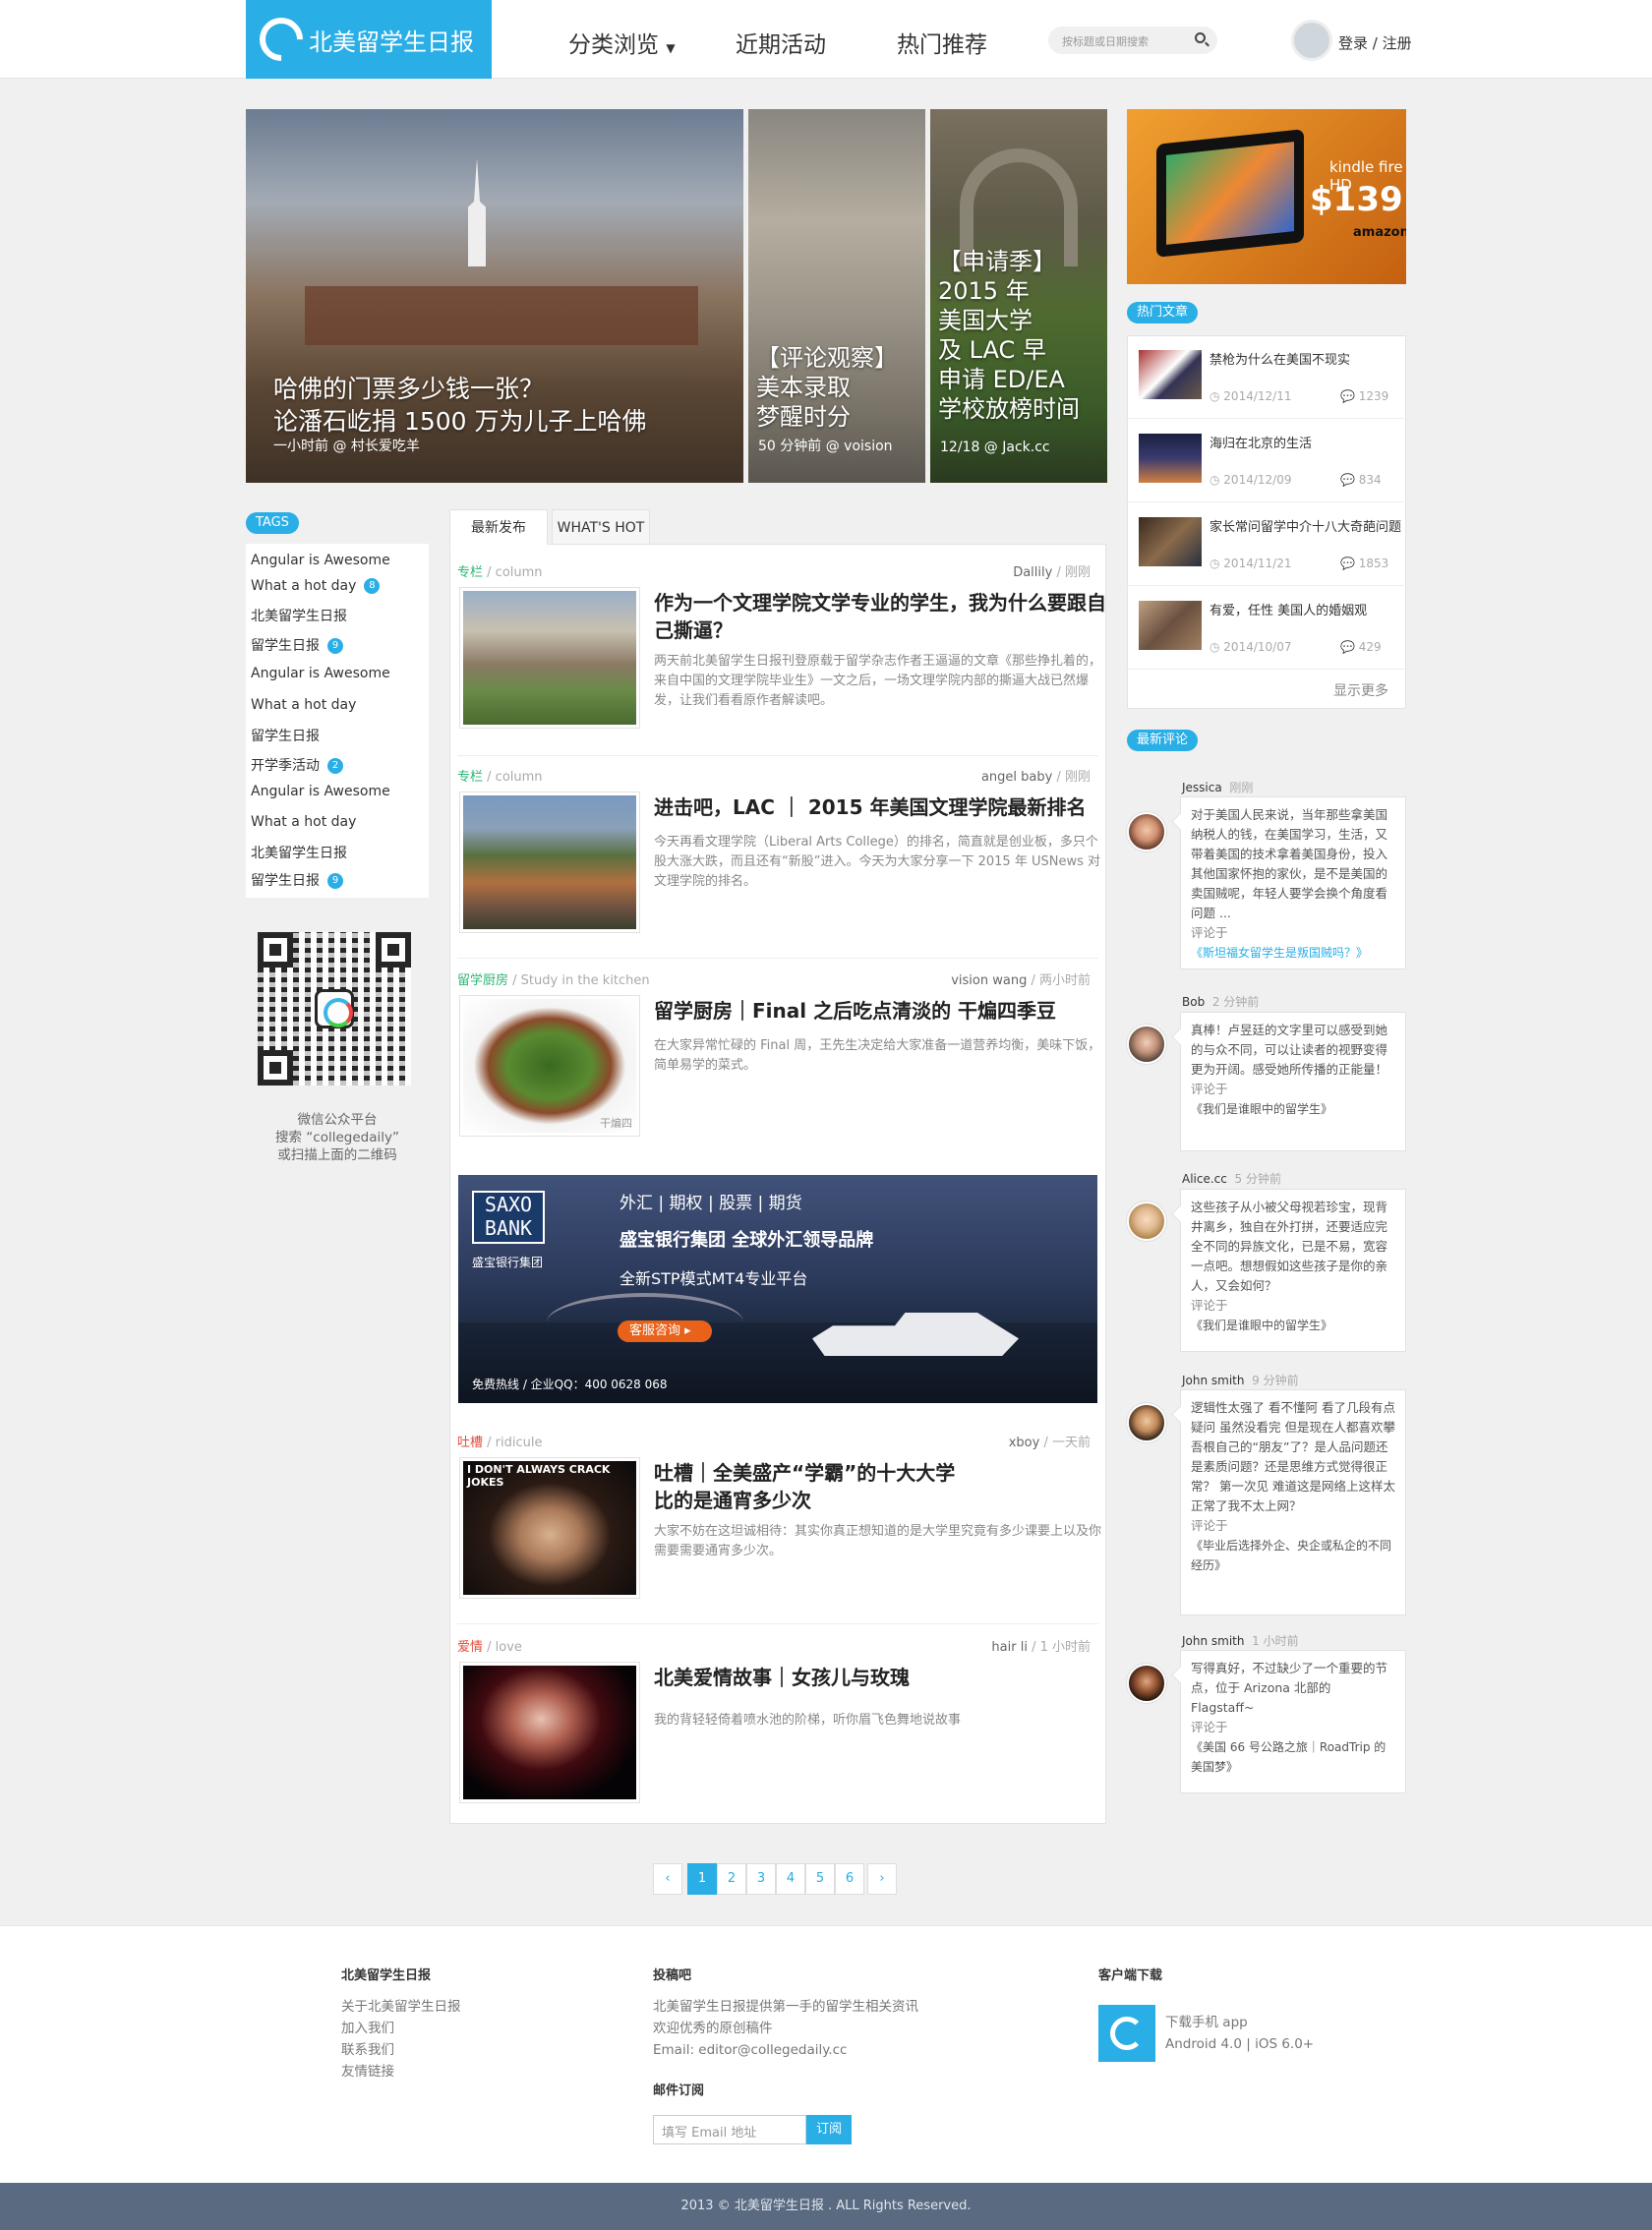 The height and width of the screenshot is (2230, 1652). Describe the element at coordinates (880, 807) in the screenshot. I see `article-title: 进击吧，LAC ｜ 2015 年美国文理学院最新排名` at that location.